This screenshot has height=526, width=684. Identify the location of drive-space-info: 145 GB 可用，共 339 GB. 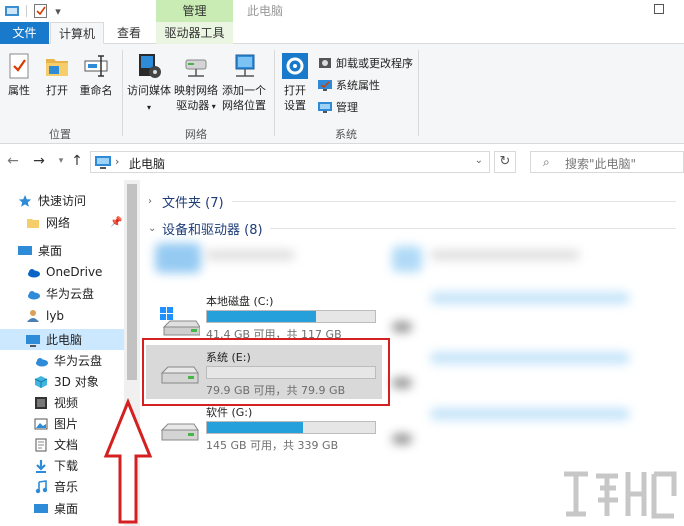
(272, 445).